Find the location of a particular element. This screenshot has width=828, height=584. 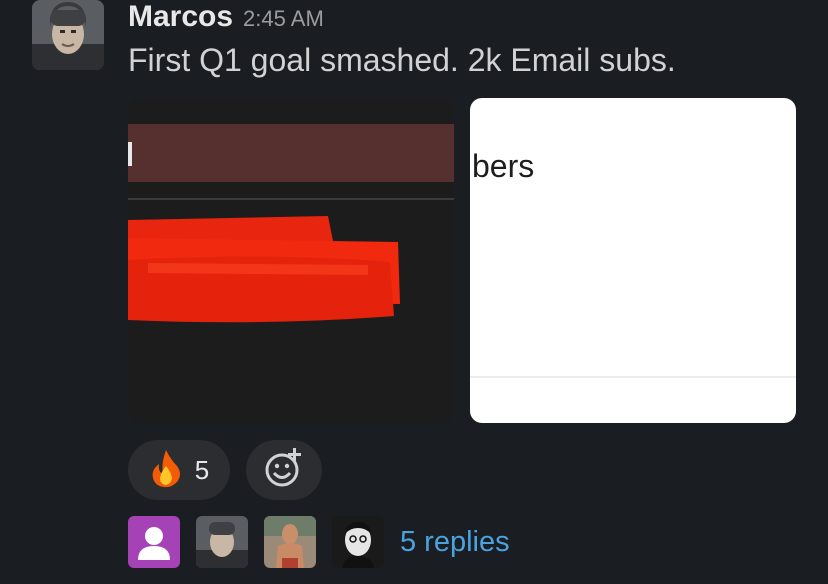

add-reaction-button is located at coordinates (284, 470).